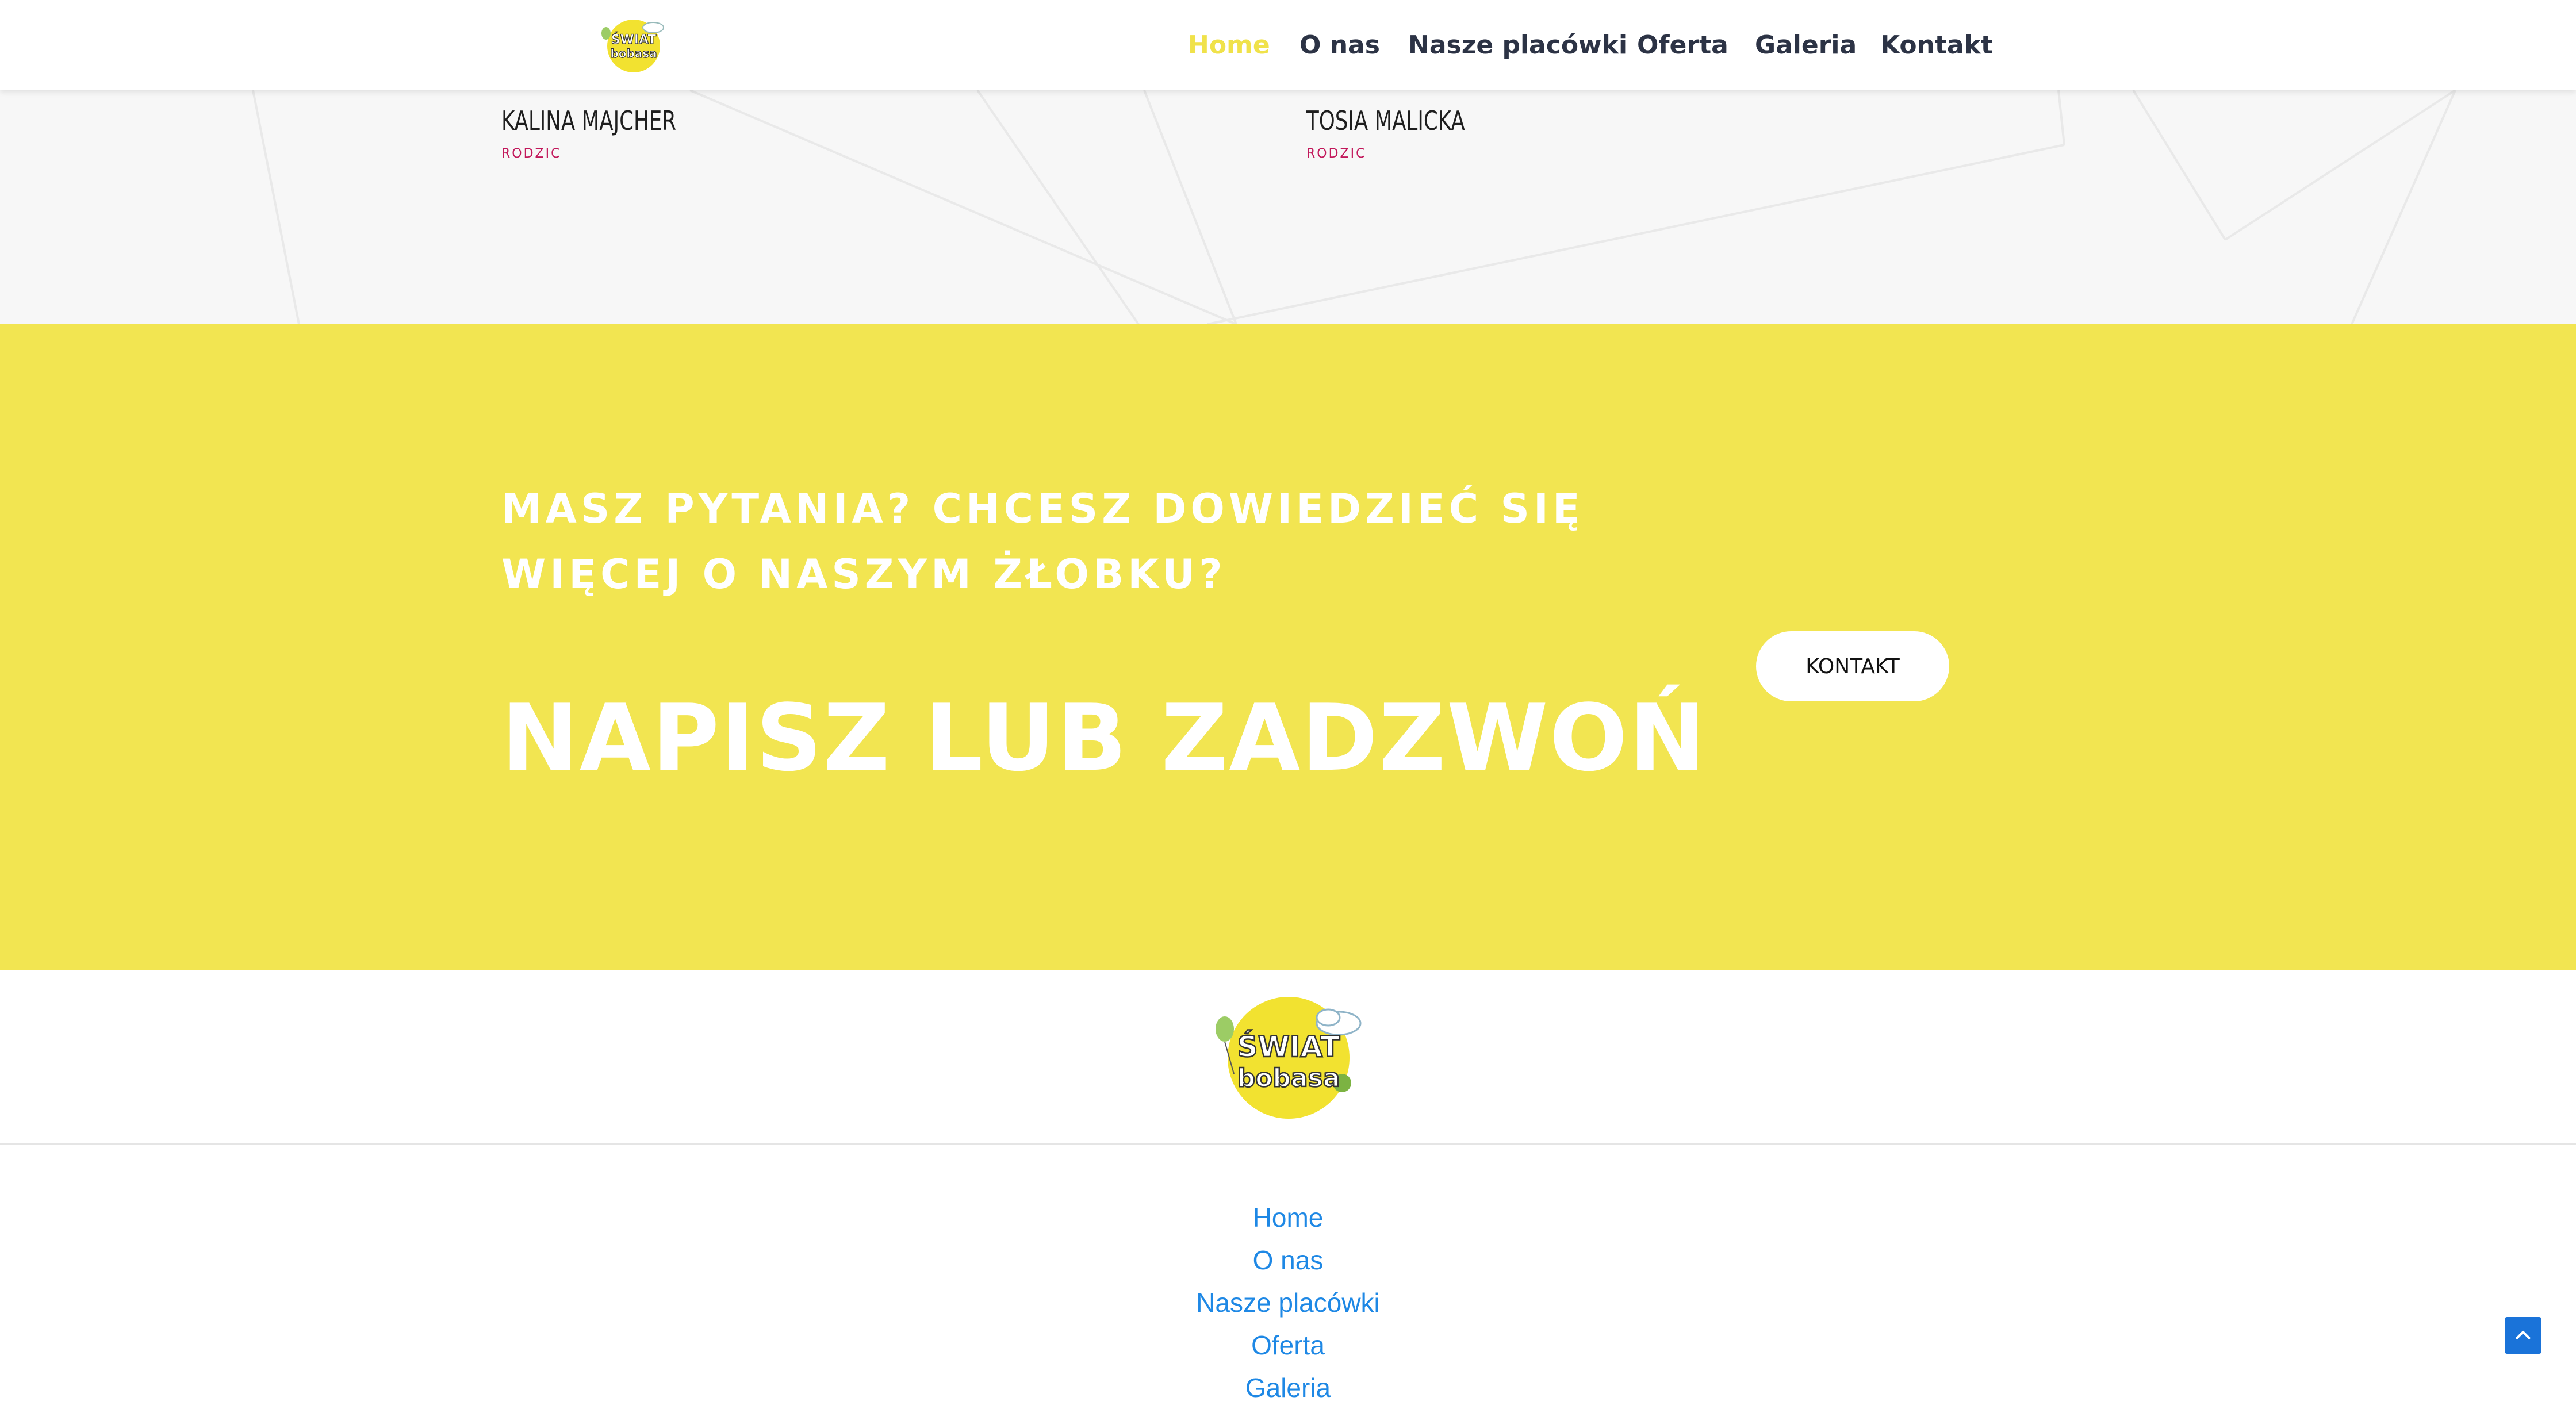 Image resolution: width=2576 pixels, height=1409 pixels. Describe the element at coordinates (1104, 738) in the screenshot. I see `cta-heading: NAPISZ LUB ZADZWOŃ` at that location.